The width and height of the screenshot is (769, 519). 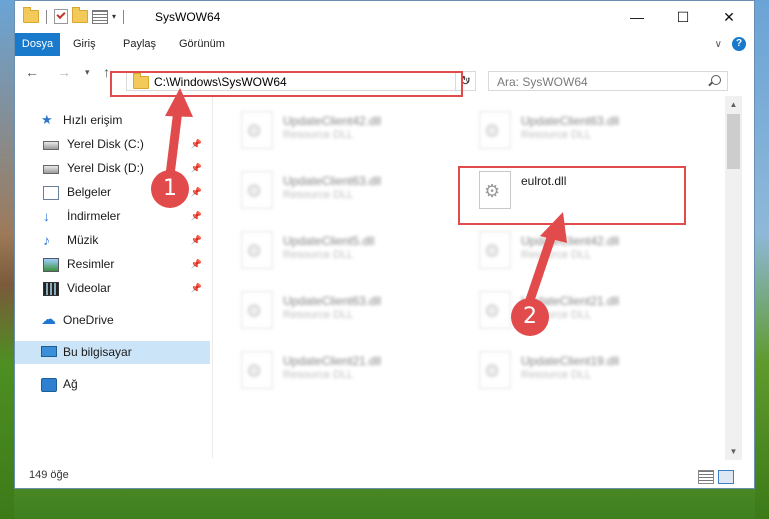 I want to click on star-icon: ★, so click(x=47, y=119).